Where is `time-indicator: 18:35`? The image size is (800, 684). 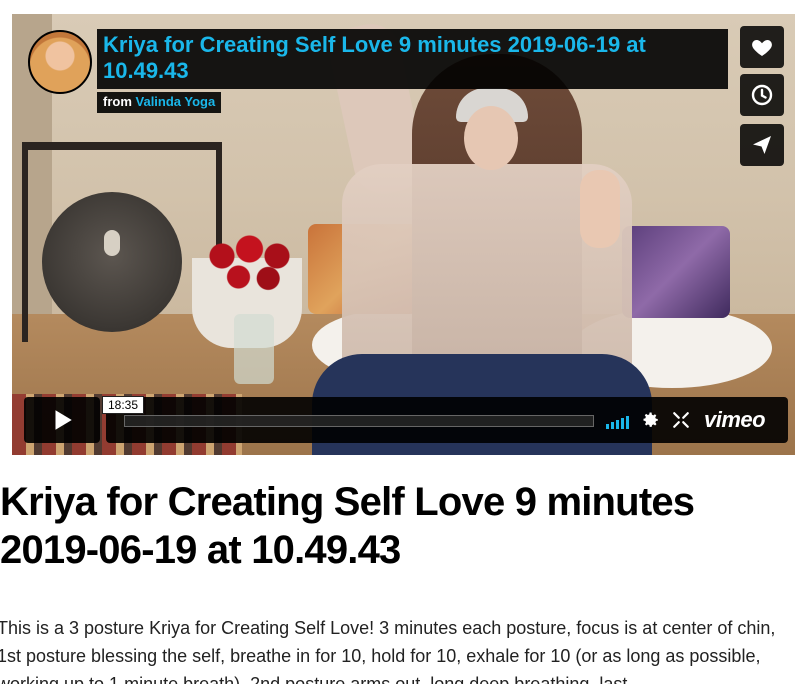
time-indicator: 18:35 is located at coordinates (123, 405).